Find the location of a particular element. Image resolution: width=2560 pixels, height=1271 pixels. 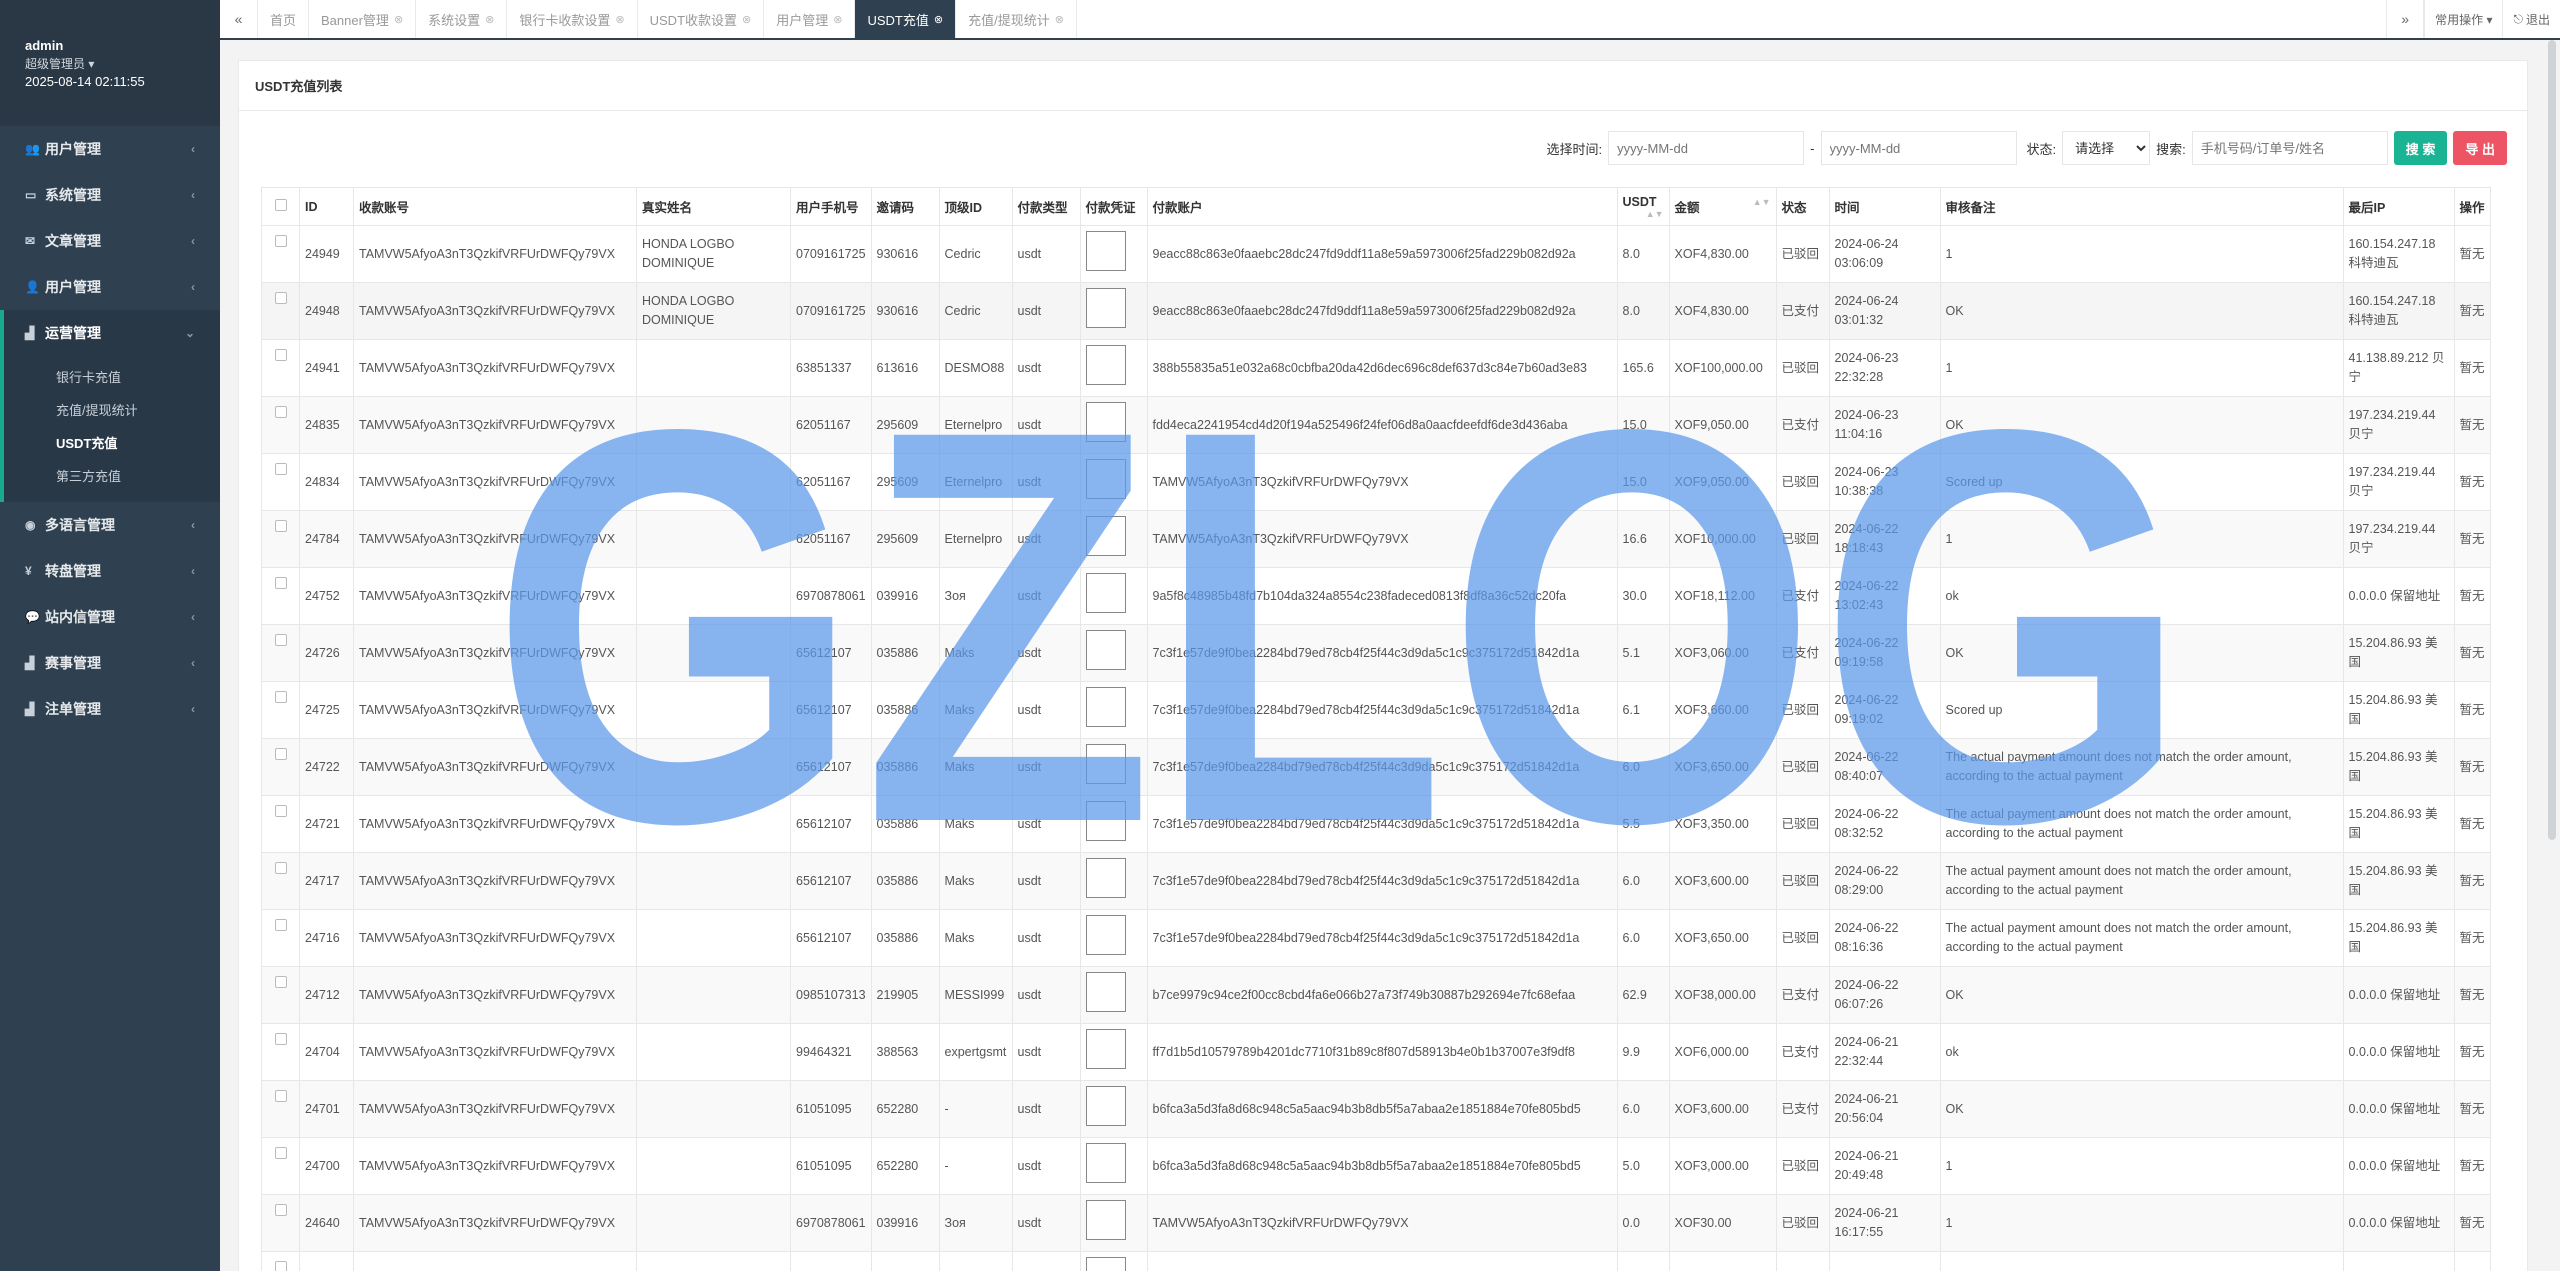

tab: Banner管理 ⊗ is located at coordinates (363, 19).